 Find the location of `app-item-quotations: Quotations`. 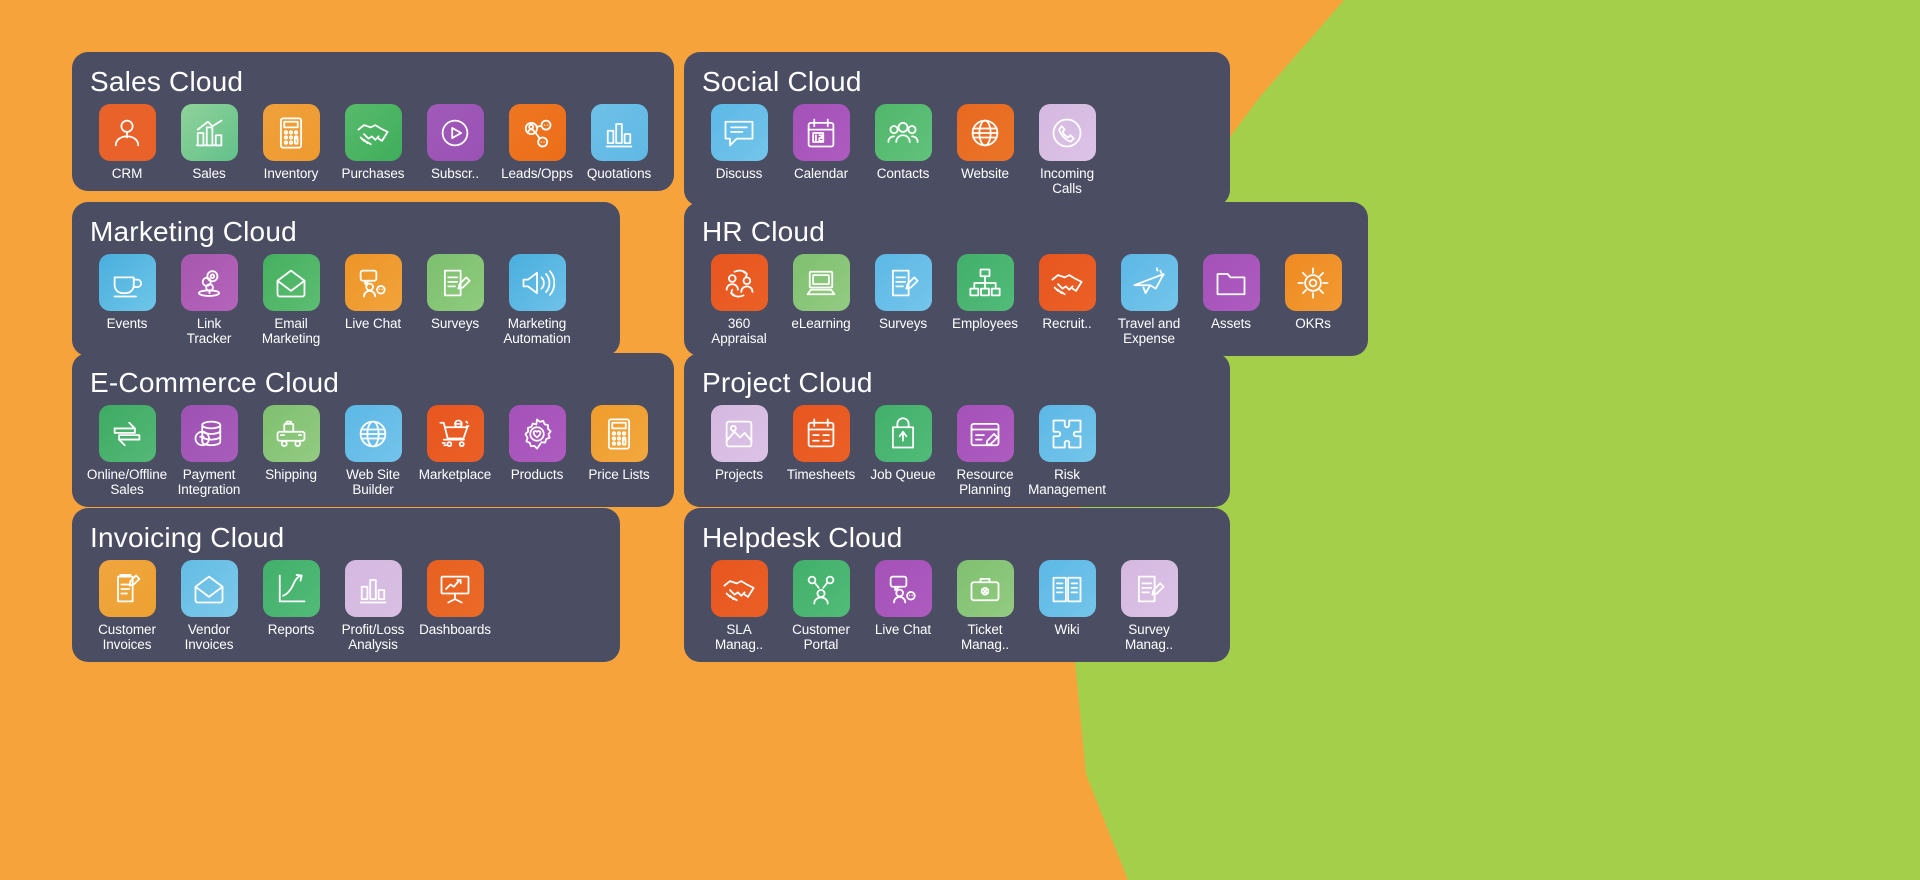

app-item-quotations: Quotations is located at coordinates (619, 142).